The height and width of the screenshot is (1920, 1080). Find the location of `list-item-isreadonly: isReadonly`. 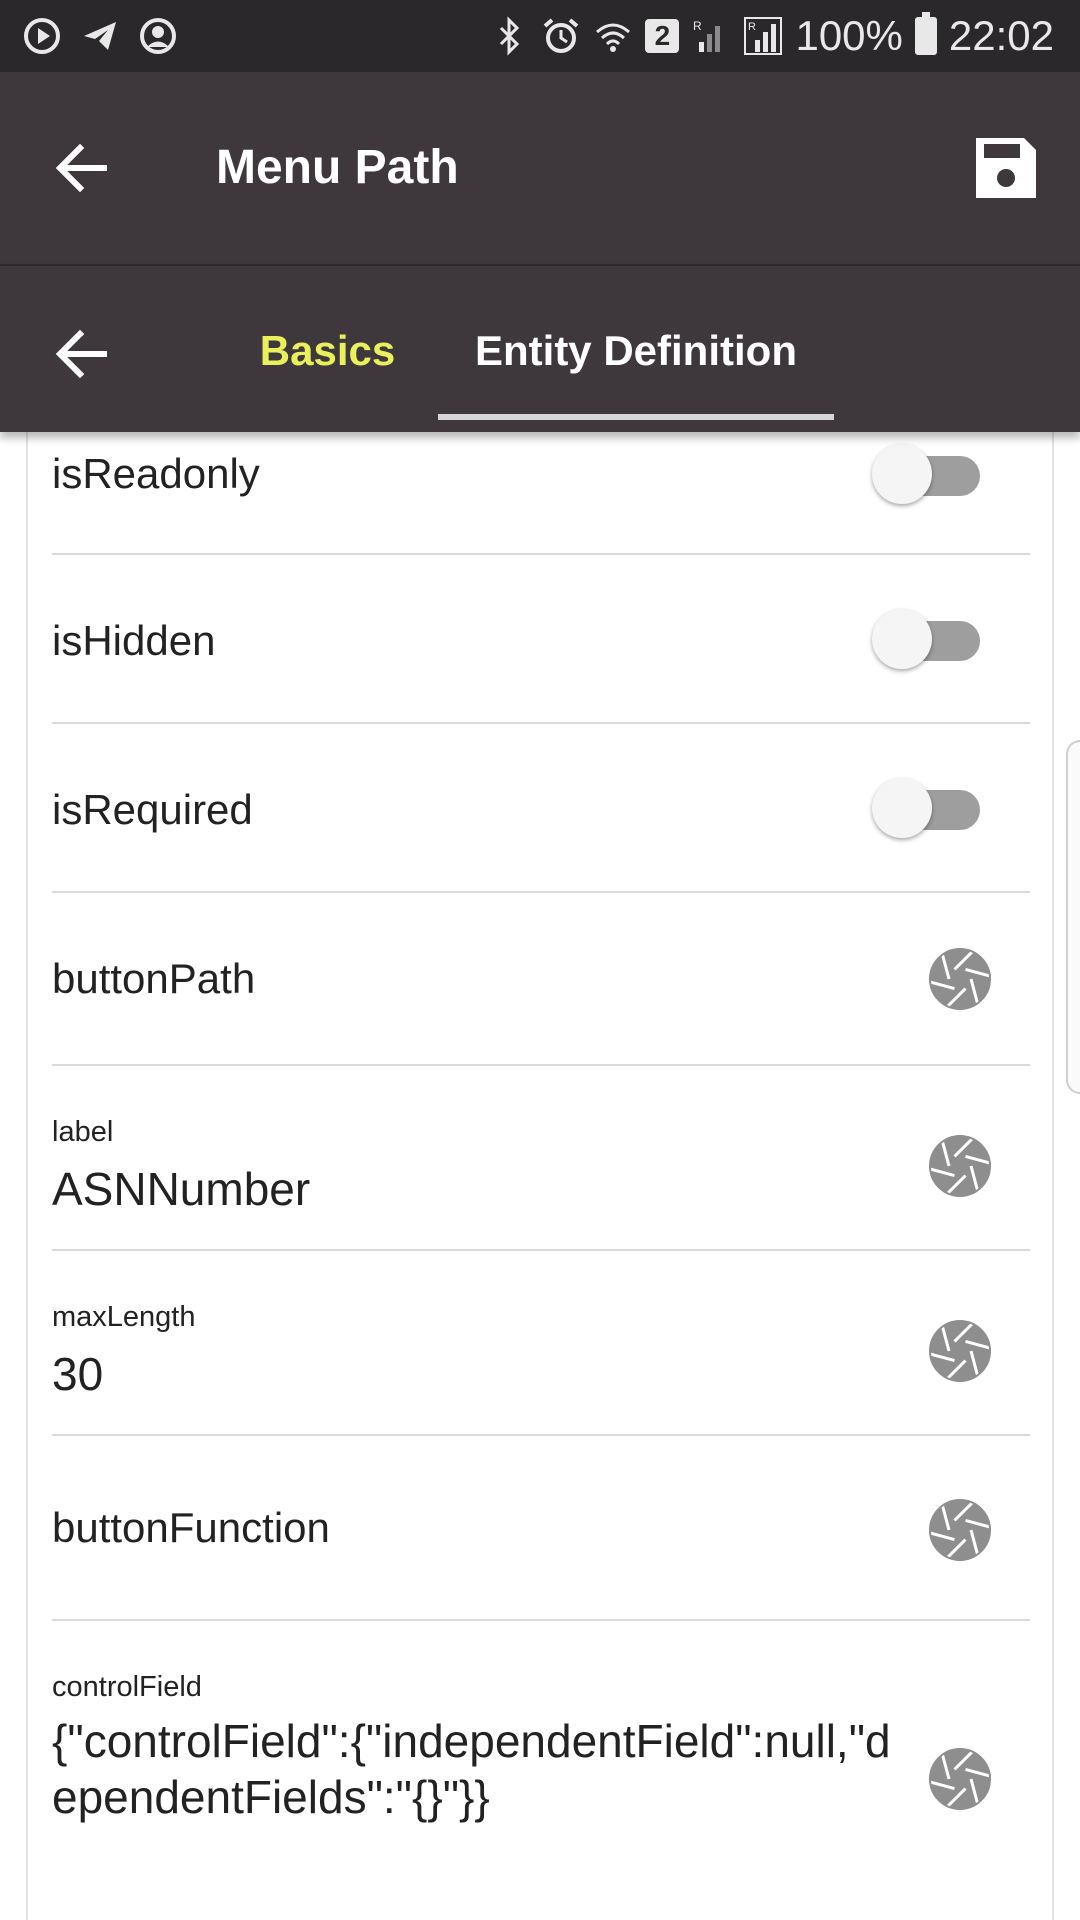

list-item-isreadonly: isReadonly is located at coordinates (541, 493).